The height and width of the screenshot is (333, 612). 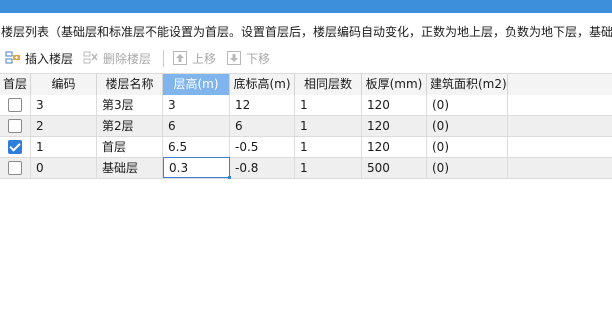 What do you see at coordinates (204, 58) in the screenshot?
I see `move-up-label: 上移` at bounding box center [204, 58].